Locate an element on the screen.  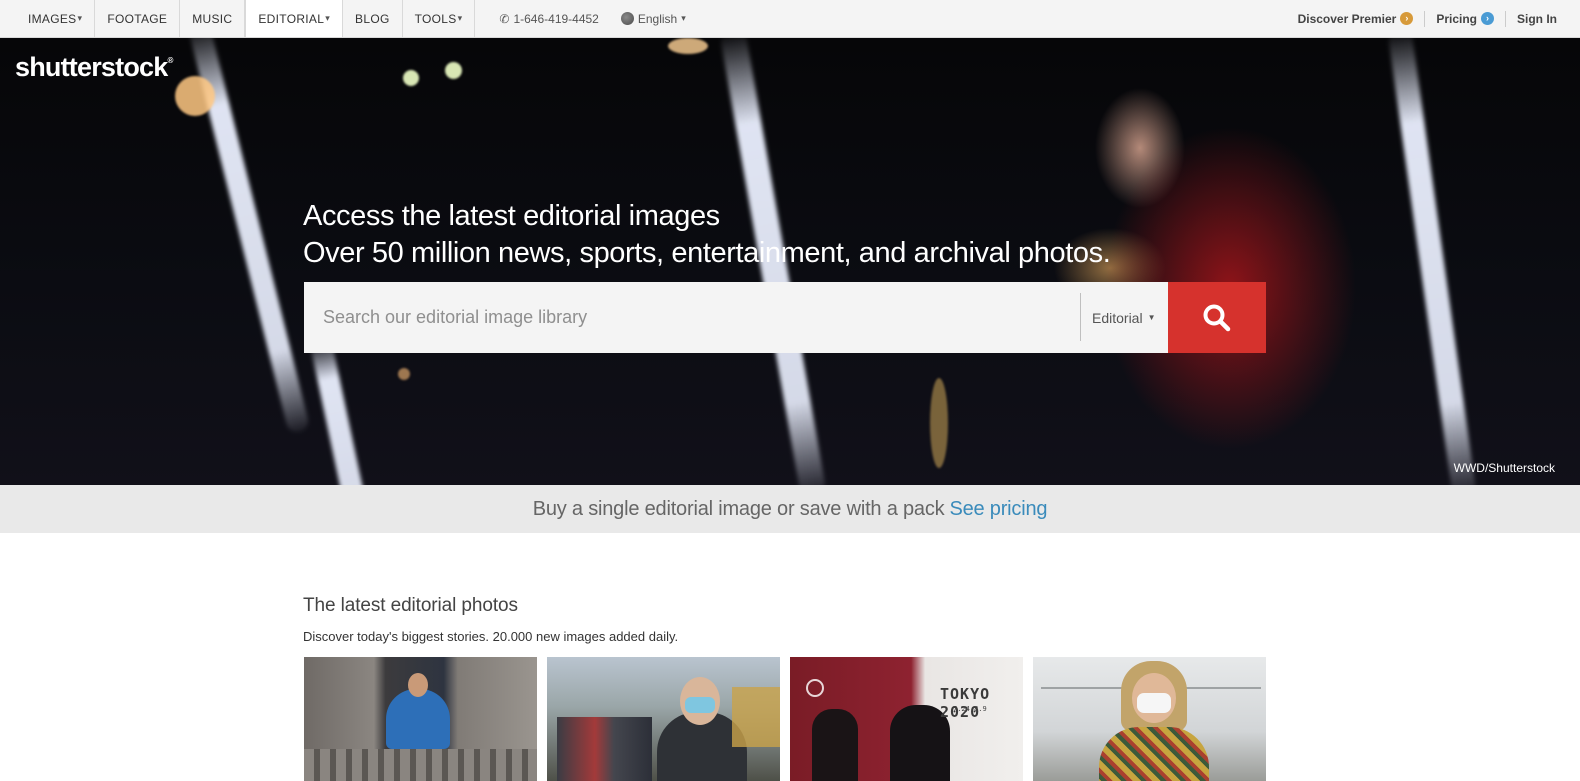
nav-images: IMAGES ▾ is located at coordinates (56, 18).